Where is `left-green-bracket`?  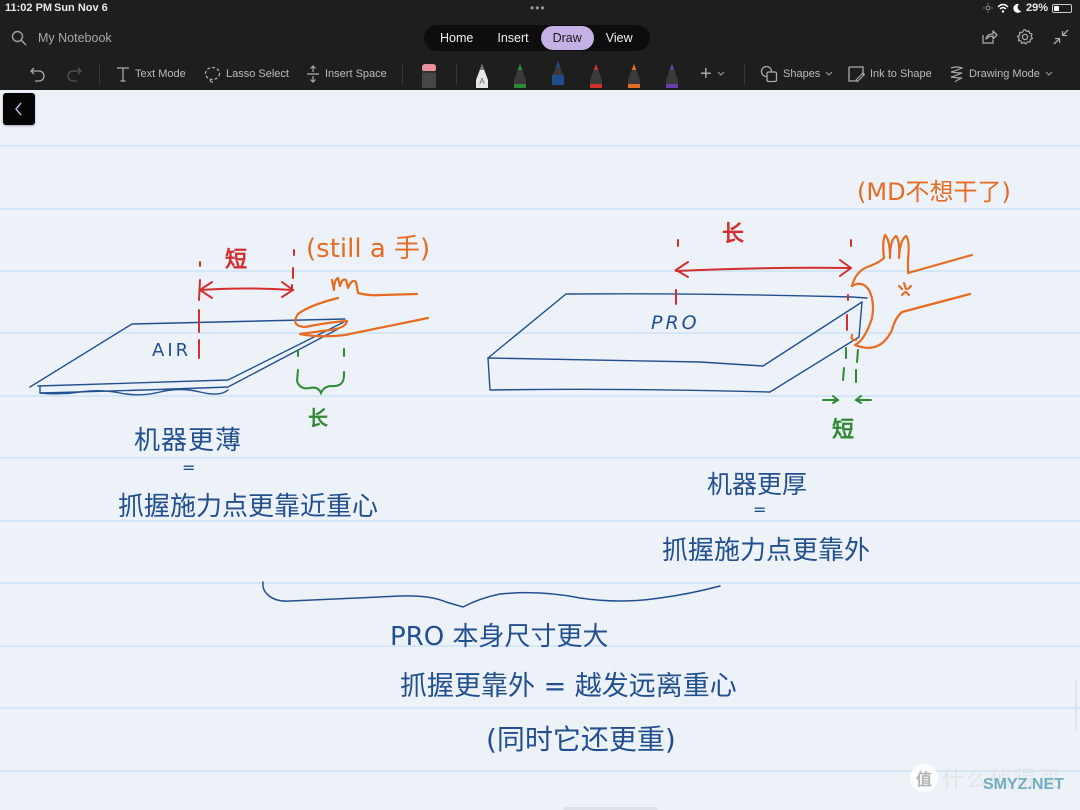 left-green-bracket is located at coordinates (320, 372).